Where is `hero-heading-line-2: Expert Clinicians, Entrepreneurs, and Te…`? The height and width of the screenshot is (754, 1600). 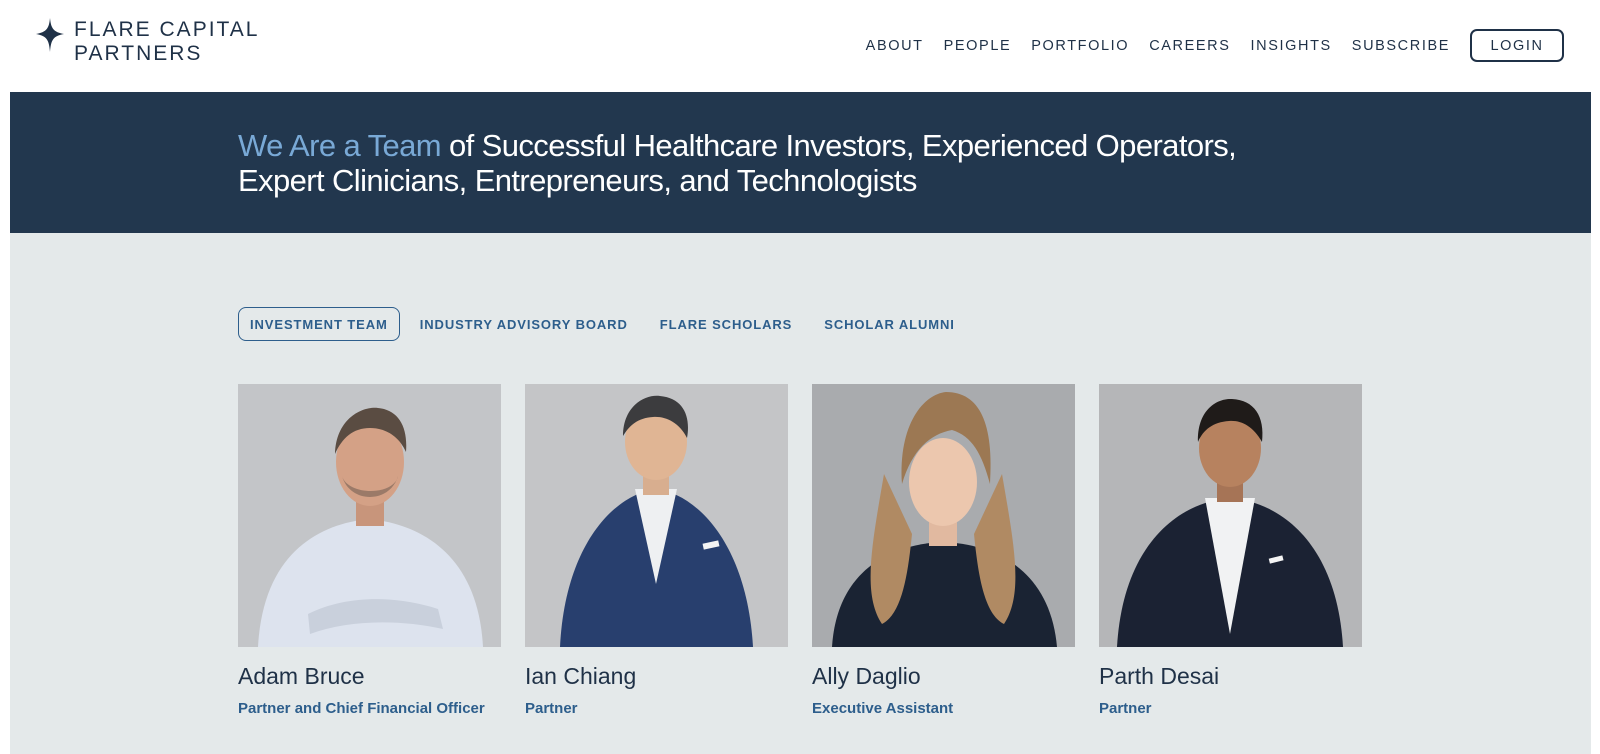
hero-heading-line-2: Expert Clinicians, Entrepreneurs, and Te… is located at coordinates (577, 180).